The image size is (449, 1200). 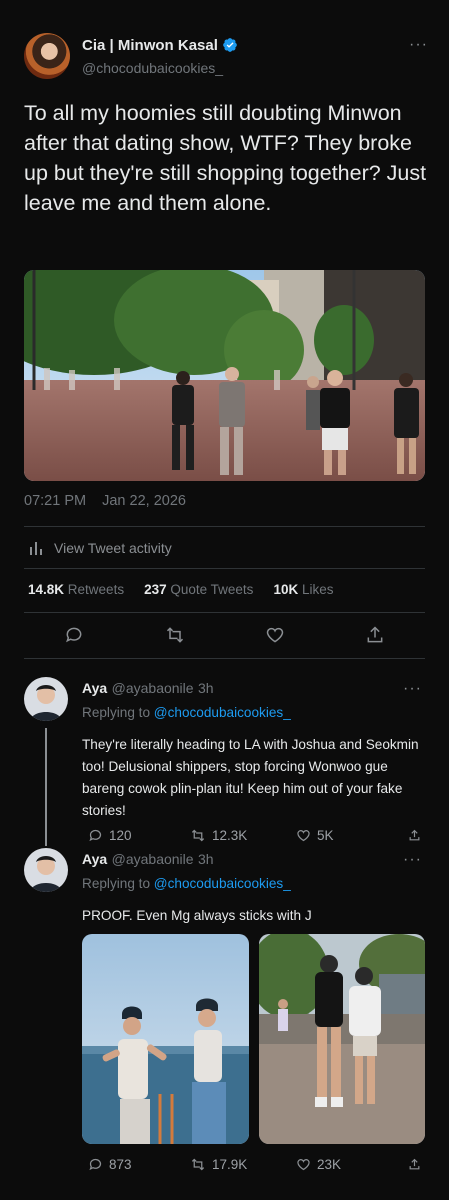 What do you see at coordinates (36, 548) in the screenshot?
I see `activity-bars-icon` at bounding box center [36, 548].